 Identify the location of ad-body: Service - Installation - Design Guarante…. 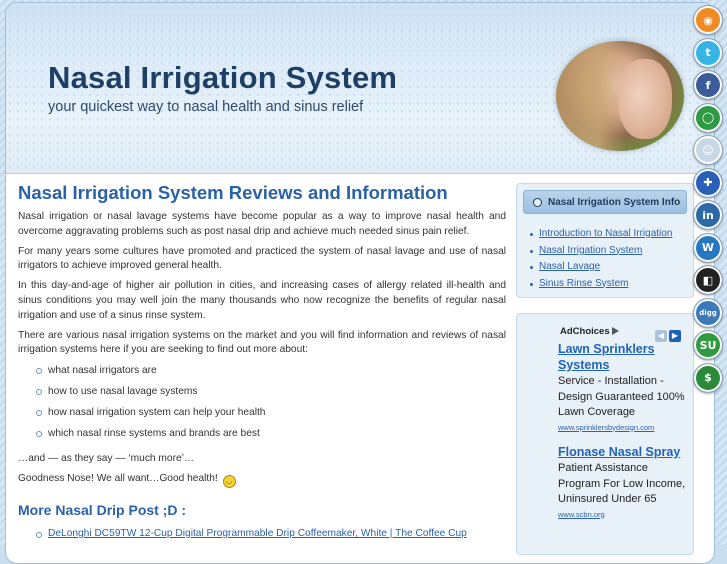
(621, 396).